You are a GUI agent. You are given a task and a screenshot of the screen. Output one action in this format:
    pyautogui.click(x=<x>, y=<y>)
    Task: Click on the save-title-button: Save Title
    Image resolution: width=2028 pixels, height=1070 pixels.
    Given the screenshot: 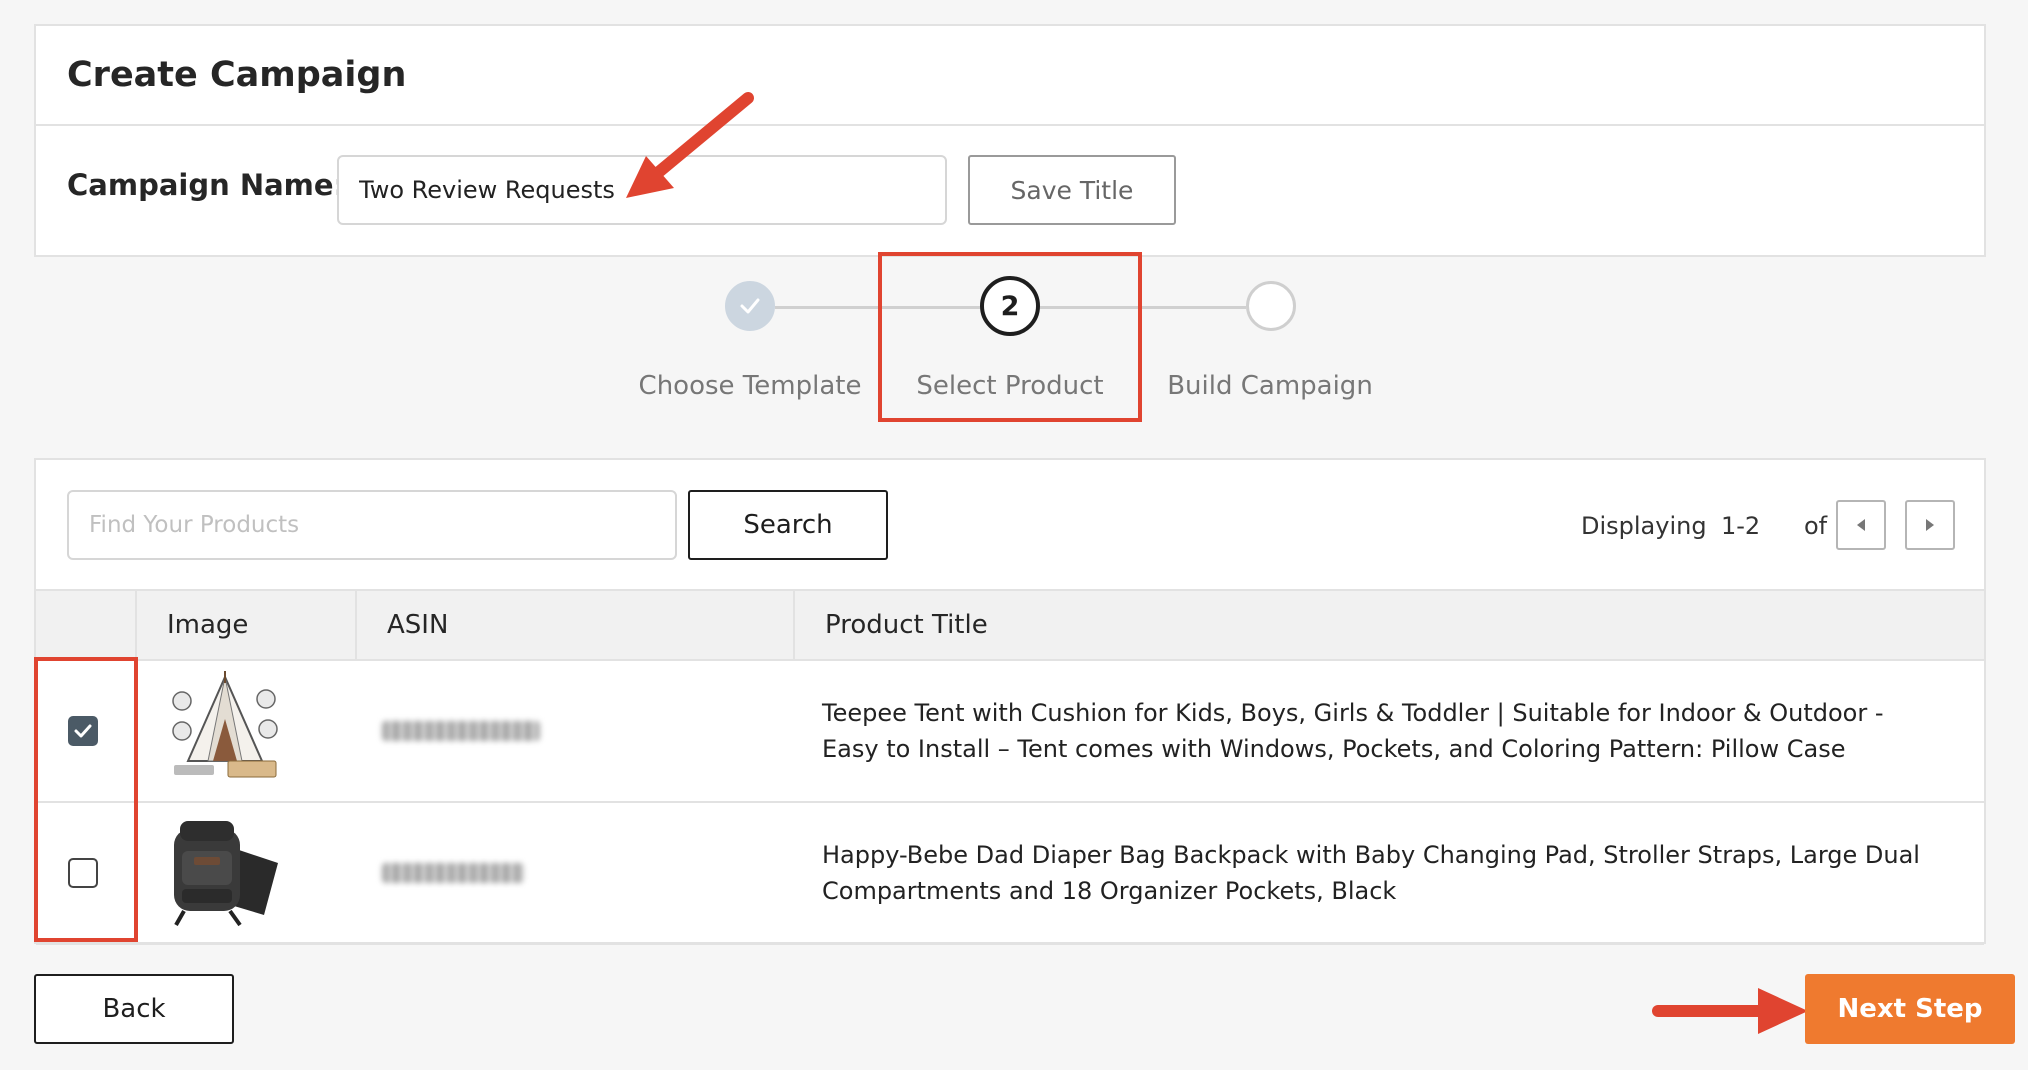 What is the action you would take?
    pyautogui.click(x=1072, y=190)
    